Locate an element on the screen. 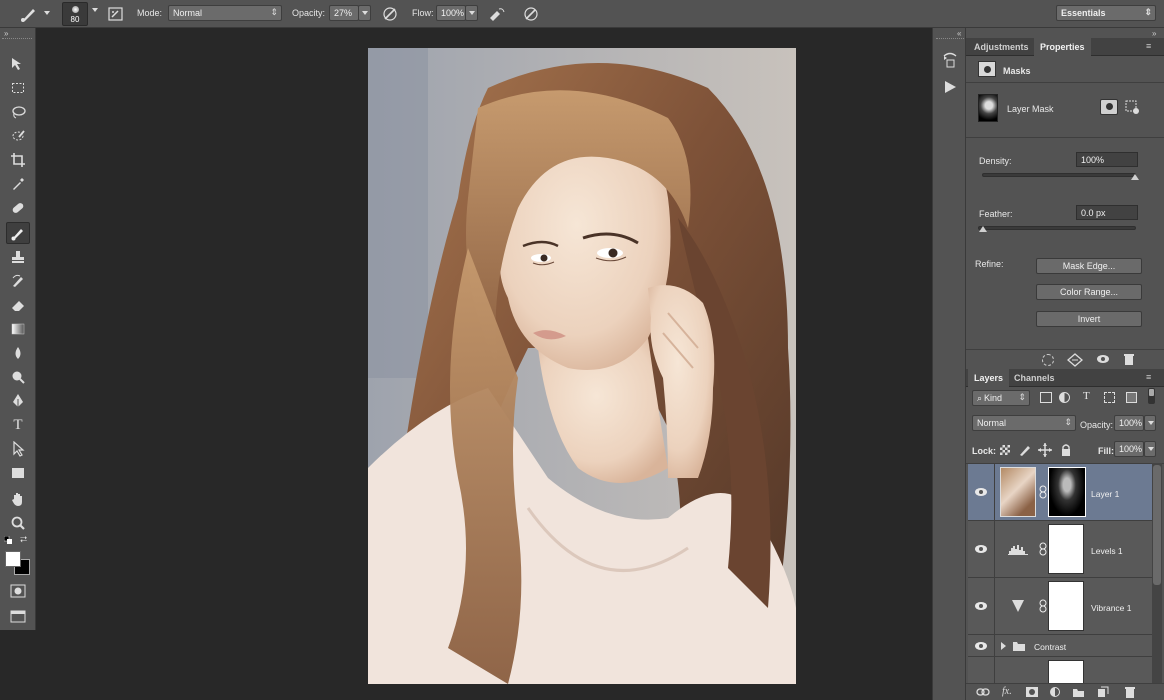 The height and width of the screenshot is (700, 1164). eraser-tool-icon is located at coordinates (18, 305).